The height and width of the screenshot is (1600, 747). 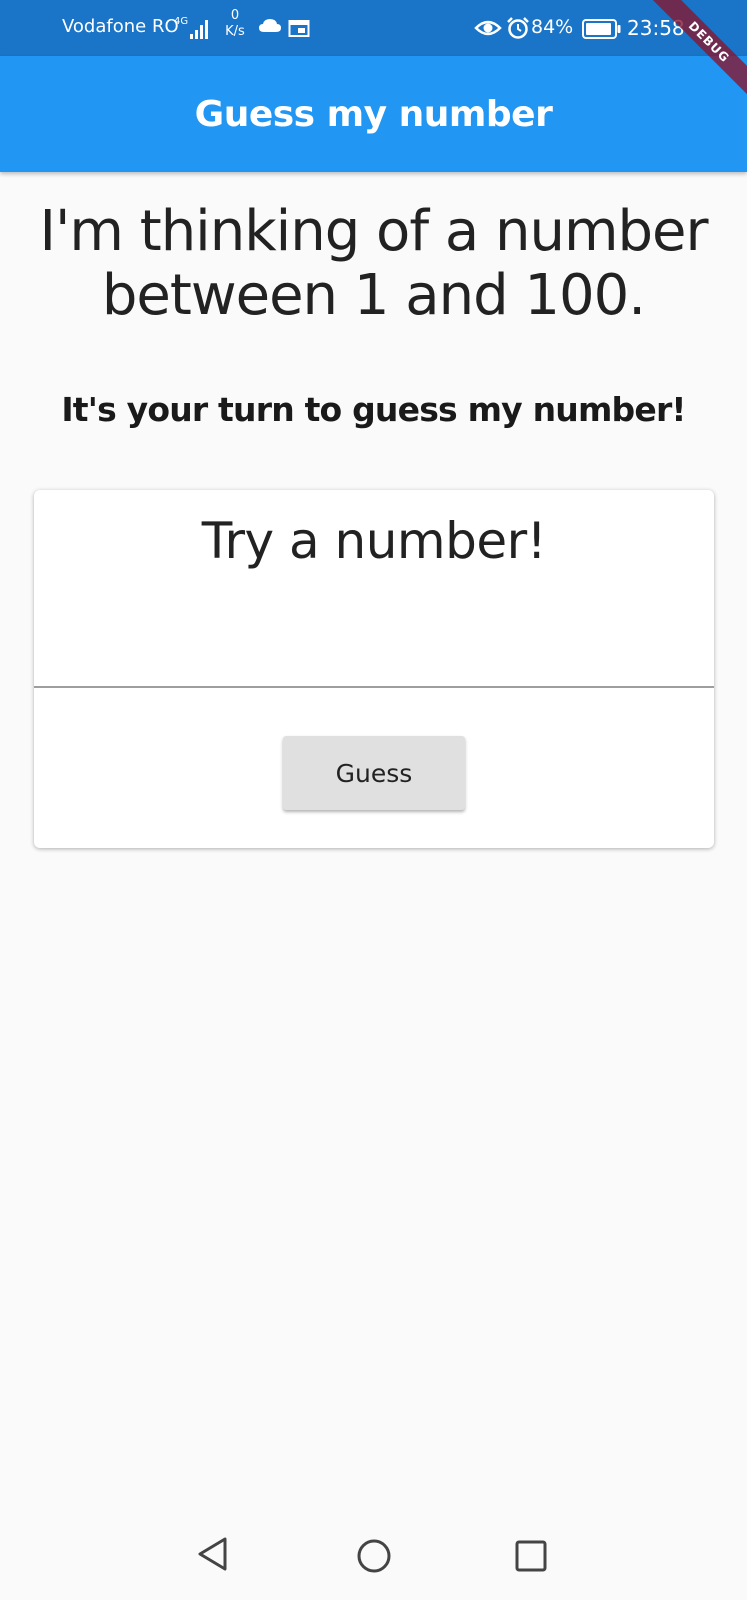 I want to click on signal-icon: 4G, so click(x=191, y=27).